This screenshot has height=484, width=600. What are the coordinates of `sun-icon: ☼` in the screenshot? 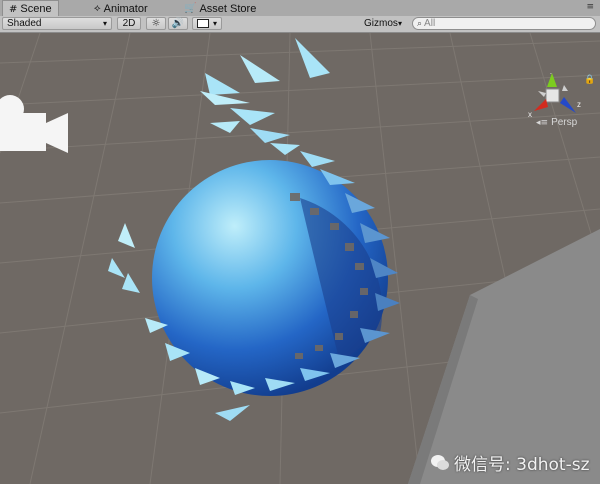 It's located at (156, 23).